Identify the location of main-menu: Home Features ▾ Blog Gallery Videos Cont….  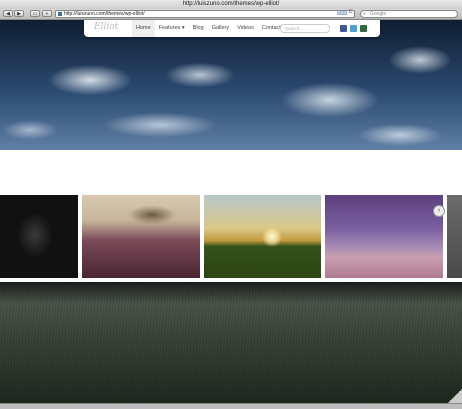
(208, 28).